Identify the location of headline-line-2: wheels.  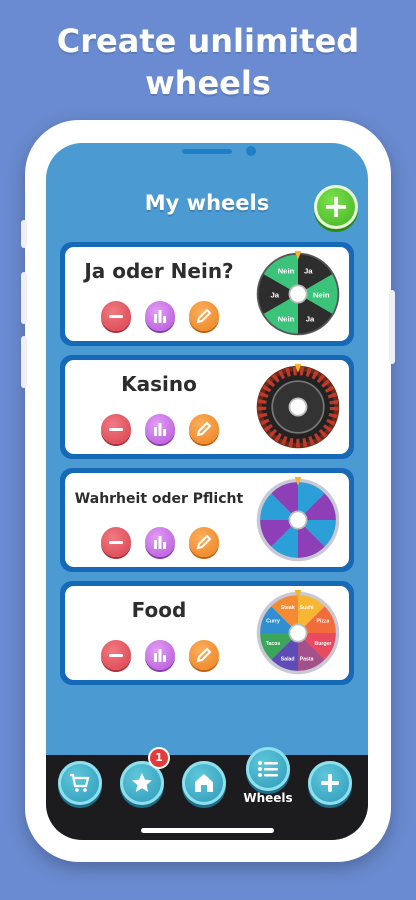
(208, 83).